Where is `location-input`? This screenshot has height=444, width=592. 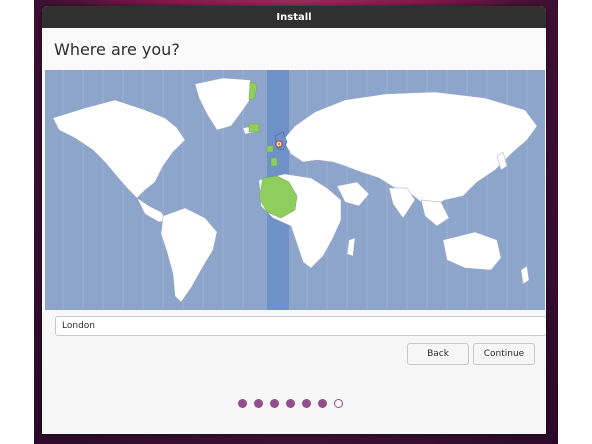 location-input is located at coordinates (300, 326).